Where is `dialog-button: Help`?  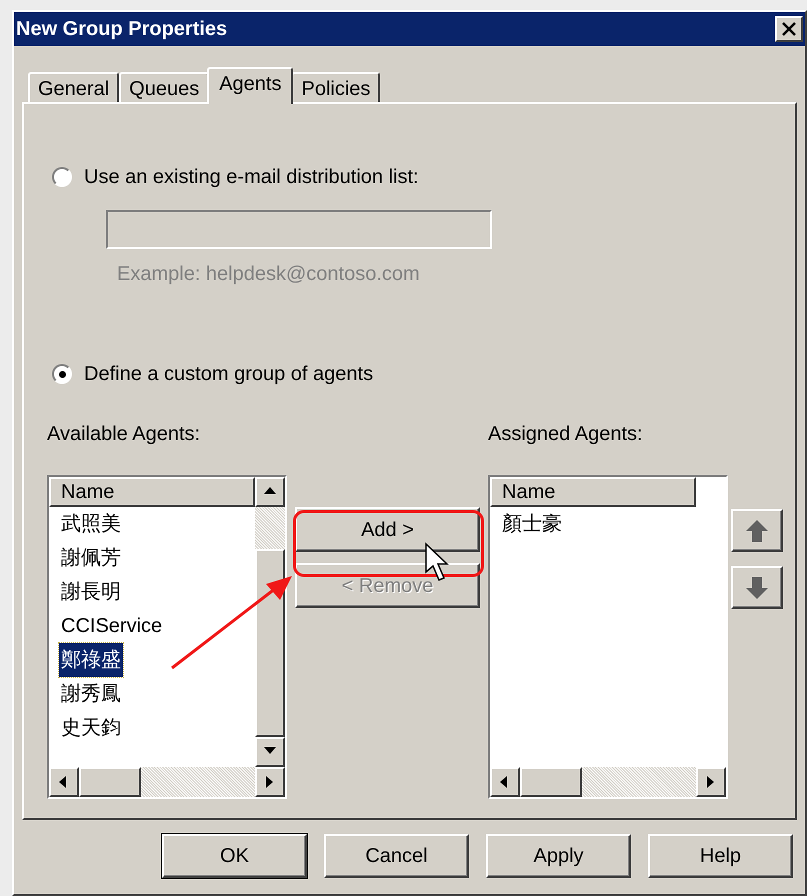
dialog-button: Help is located at coordinates (720, 856).